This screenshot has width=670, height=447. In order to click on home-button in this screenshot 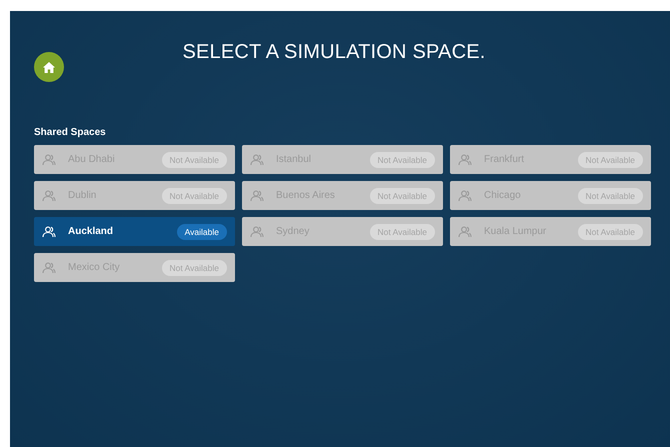, I will do `click(49, 67)`.